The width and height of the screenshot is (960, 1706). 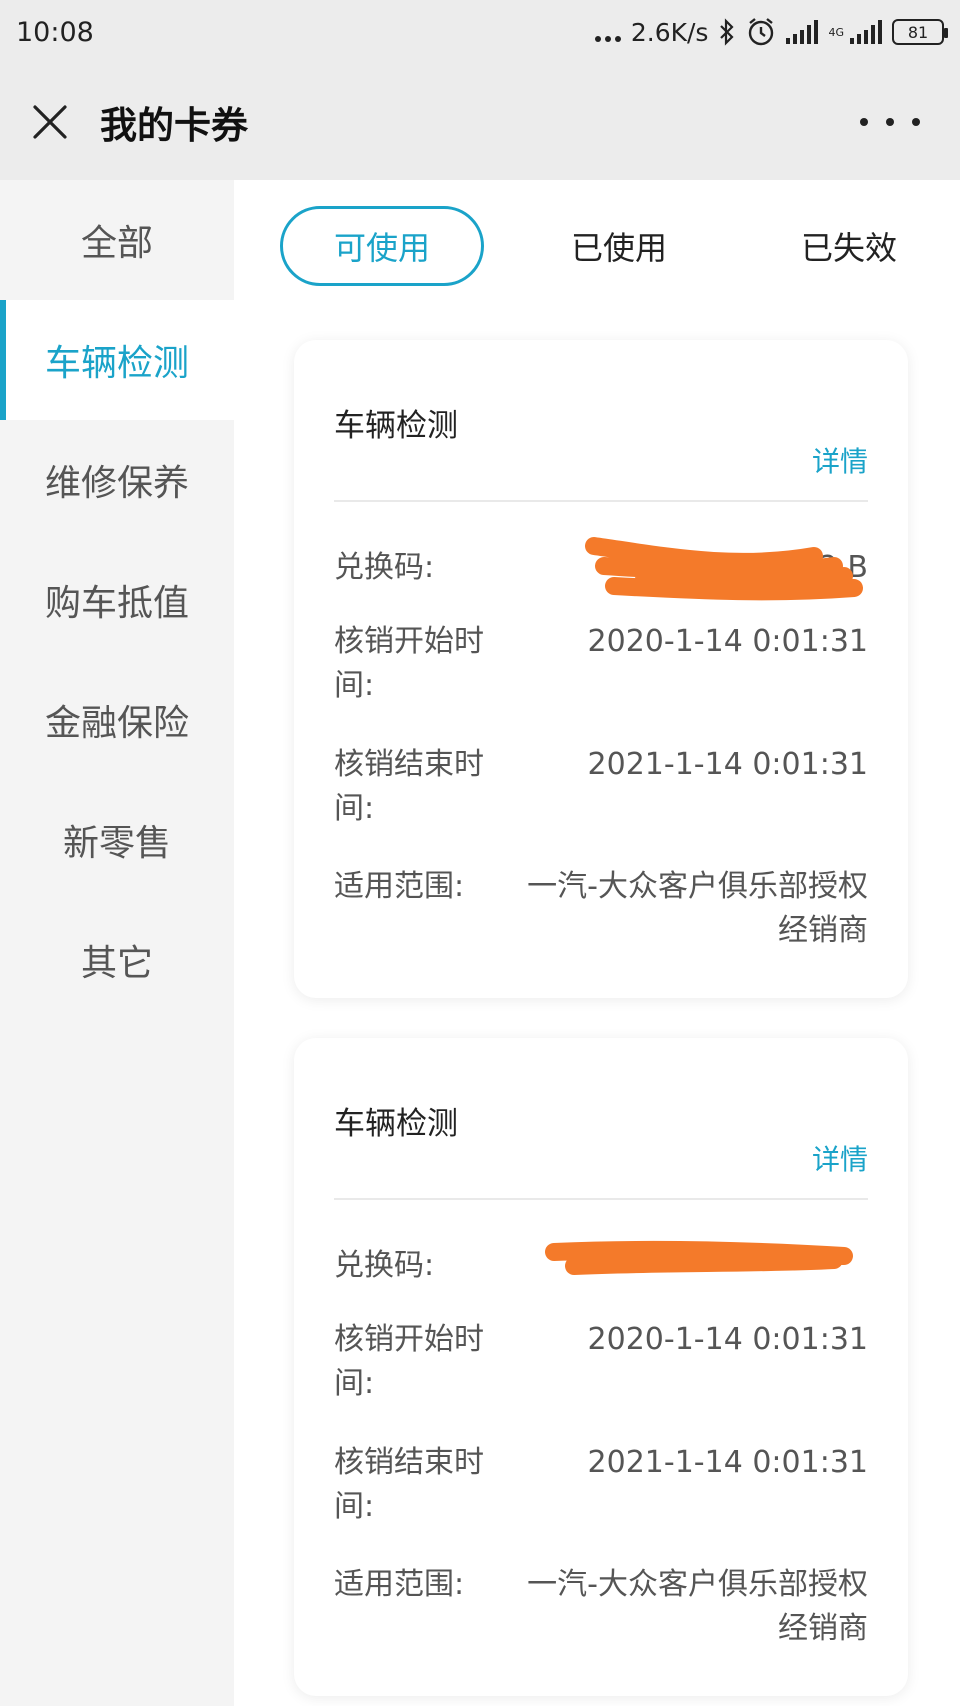 I want to click on more-options-button, so click(x=890, y=122).